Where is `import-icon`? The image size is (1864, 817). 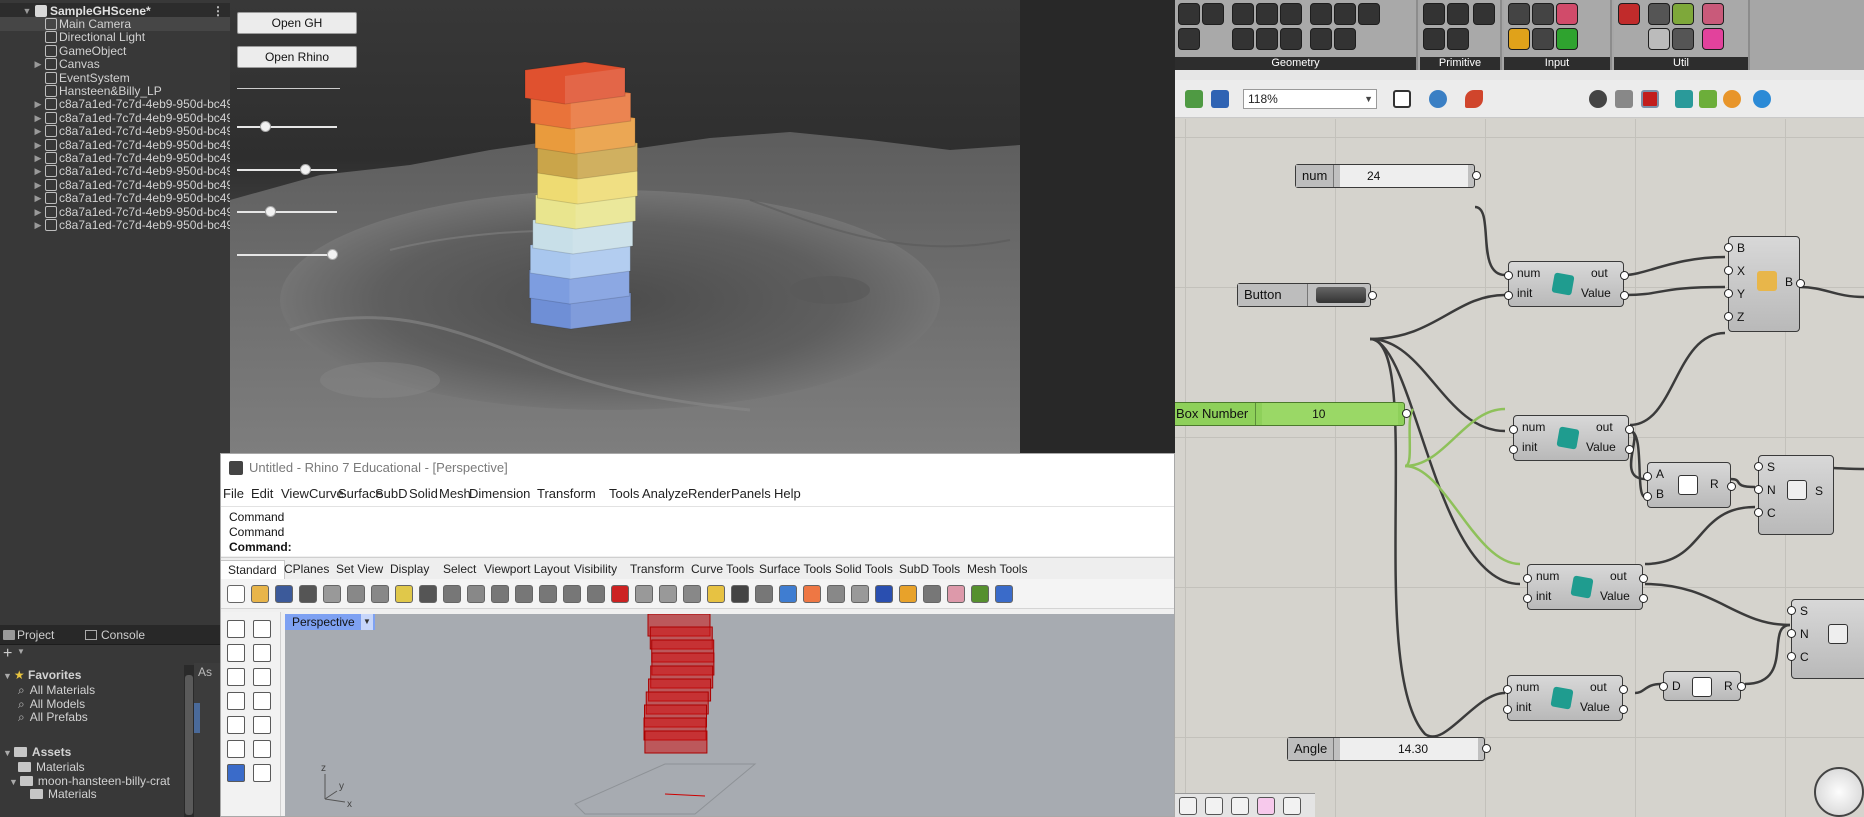
import-icon is located at coordinates (332, 594).